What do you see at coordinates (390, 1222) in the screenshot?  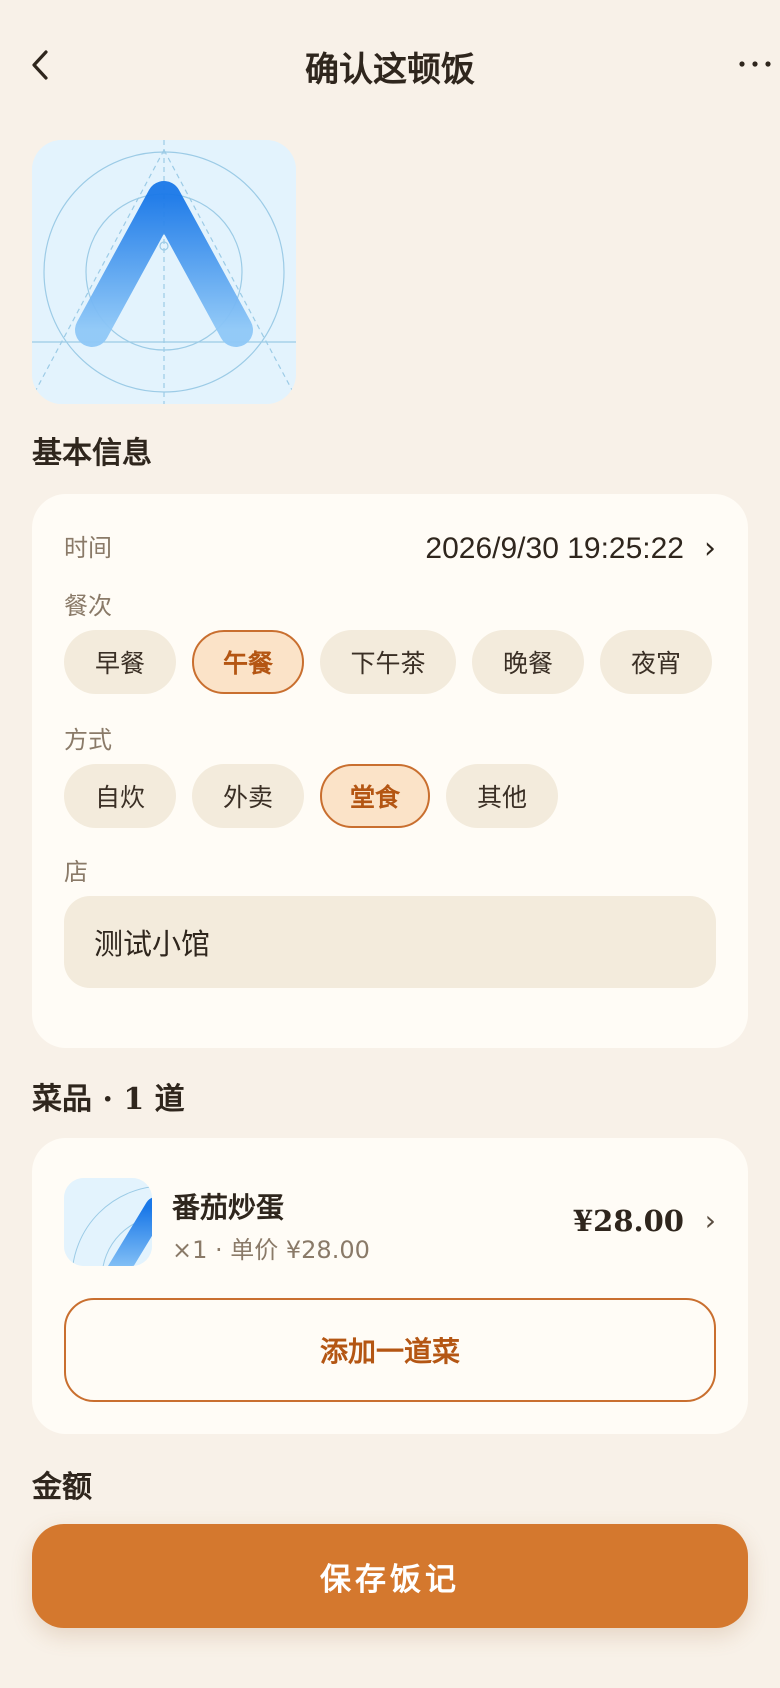 I see `dish-row: 番茄炒蛋 ×1 · 单价 ¥28.00 ¥28.00 ›` at bounding box center [390, 1222].